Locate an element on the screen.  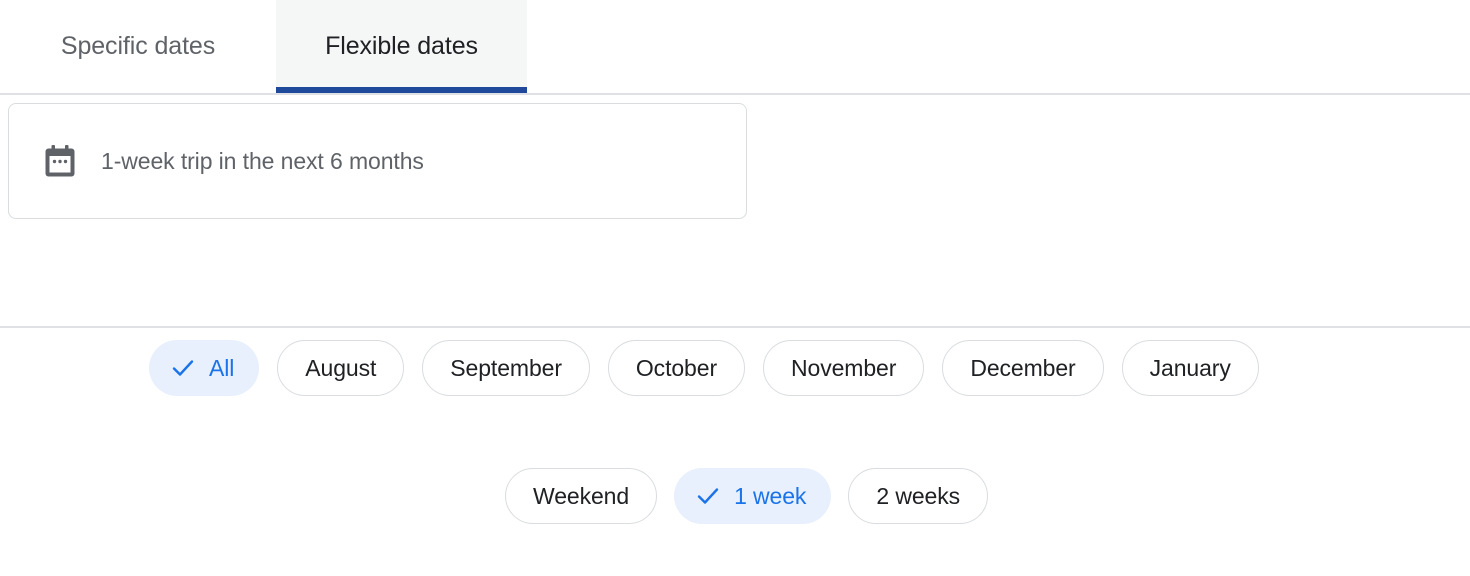
chip-label: August is located at coordinates (341, 367).